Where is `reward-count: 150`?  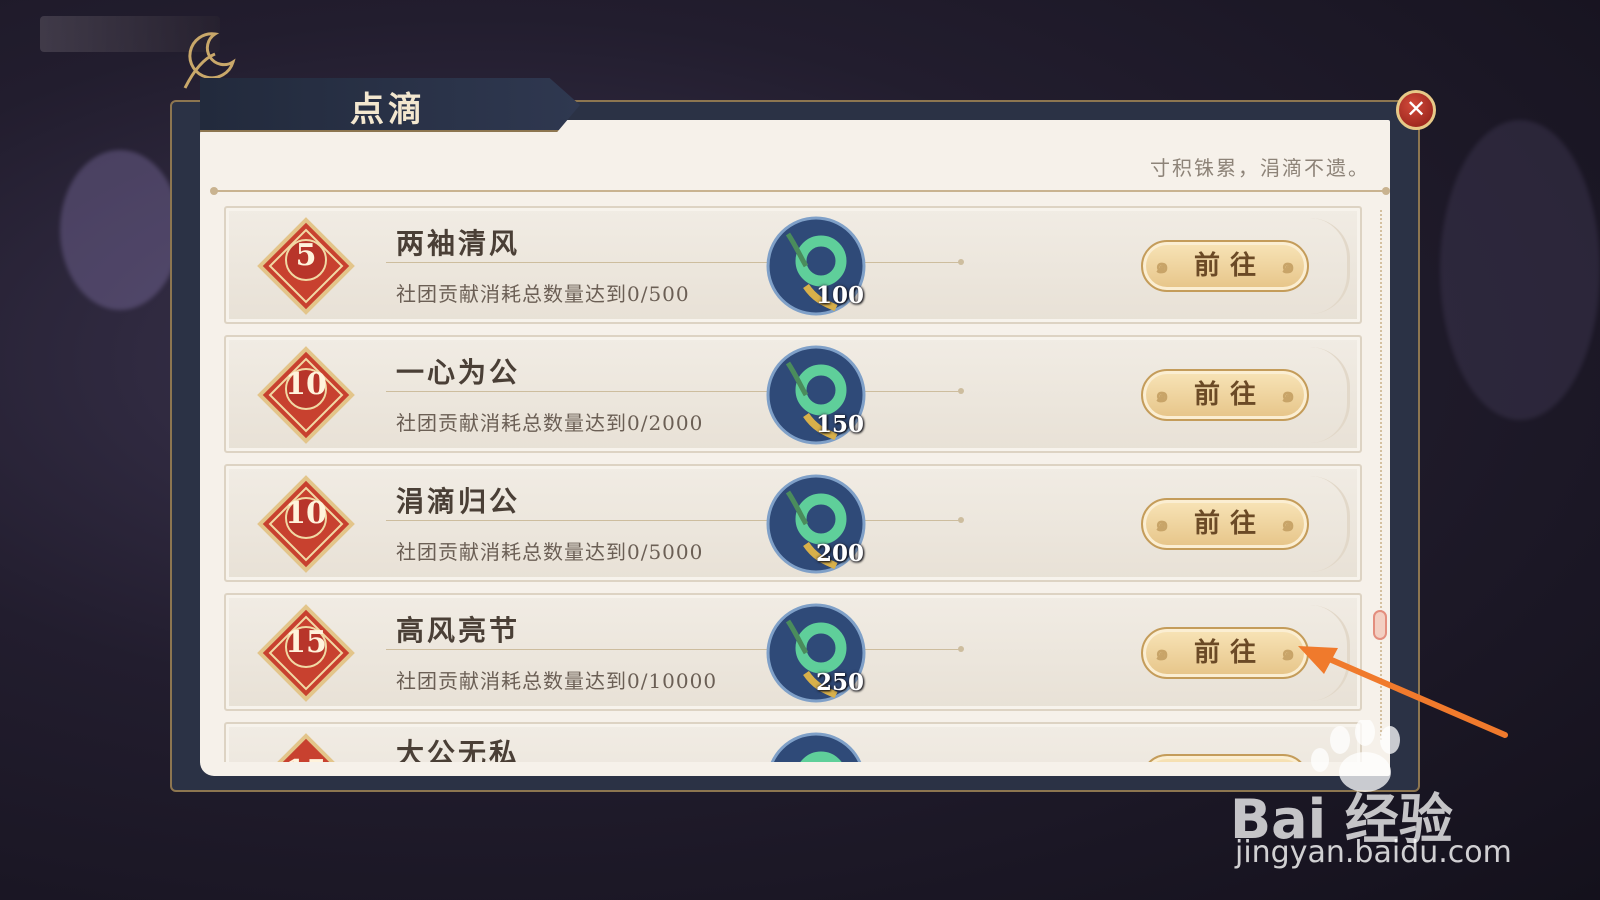 reward-count: 150 is located at coordinates (840, 424).